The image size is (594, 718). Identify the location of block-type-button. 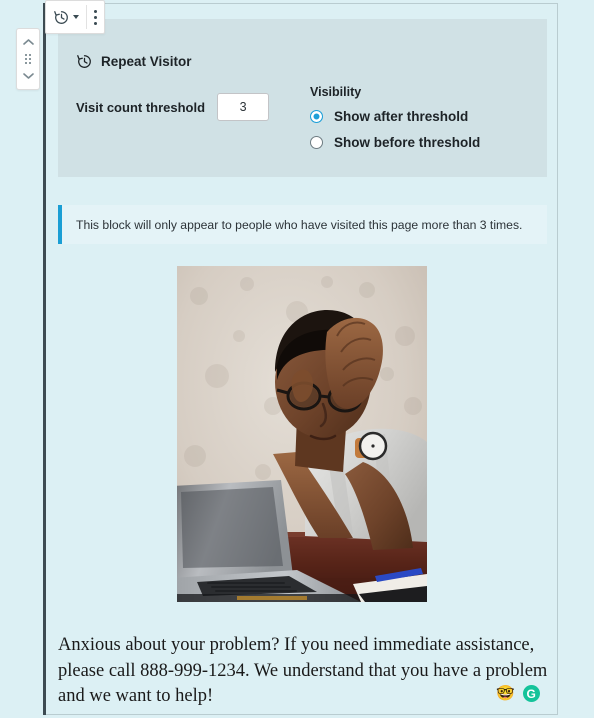
(66, 17).